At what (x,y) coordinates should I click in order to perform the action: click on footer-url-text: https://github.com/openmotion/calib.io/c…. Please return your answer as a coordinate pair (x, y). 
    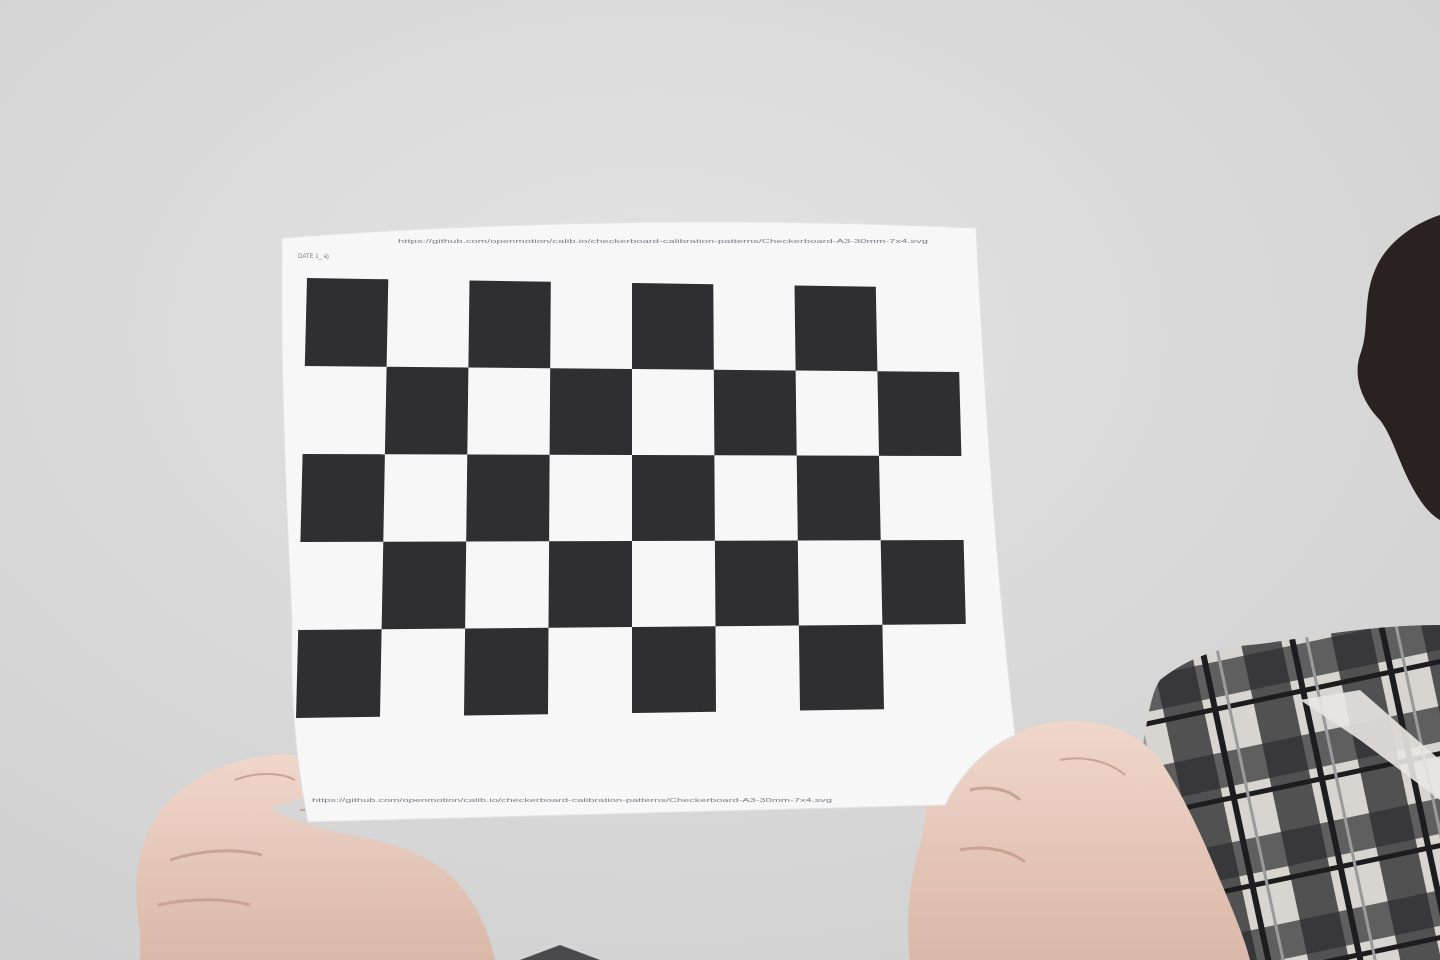
    Looking at the image, I should click on (572, 801).